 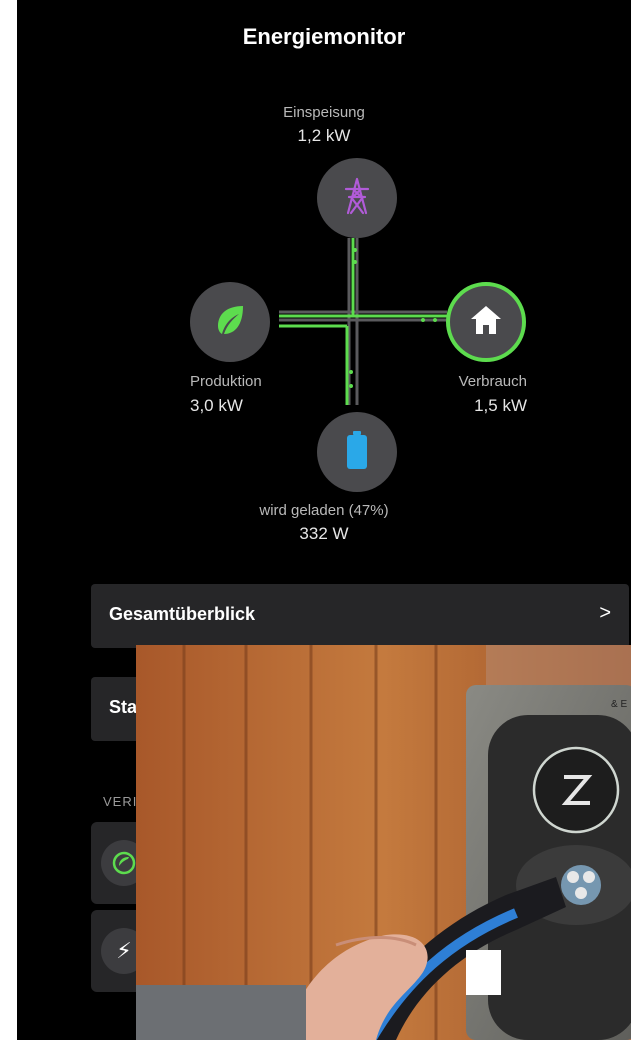 I want to click on overview-label: Gesamtüberblick, so click(x=182, y=614).